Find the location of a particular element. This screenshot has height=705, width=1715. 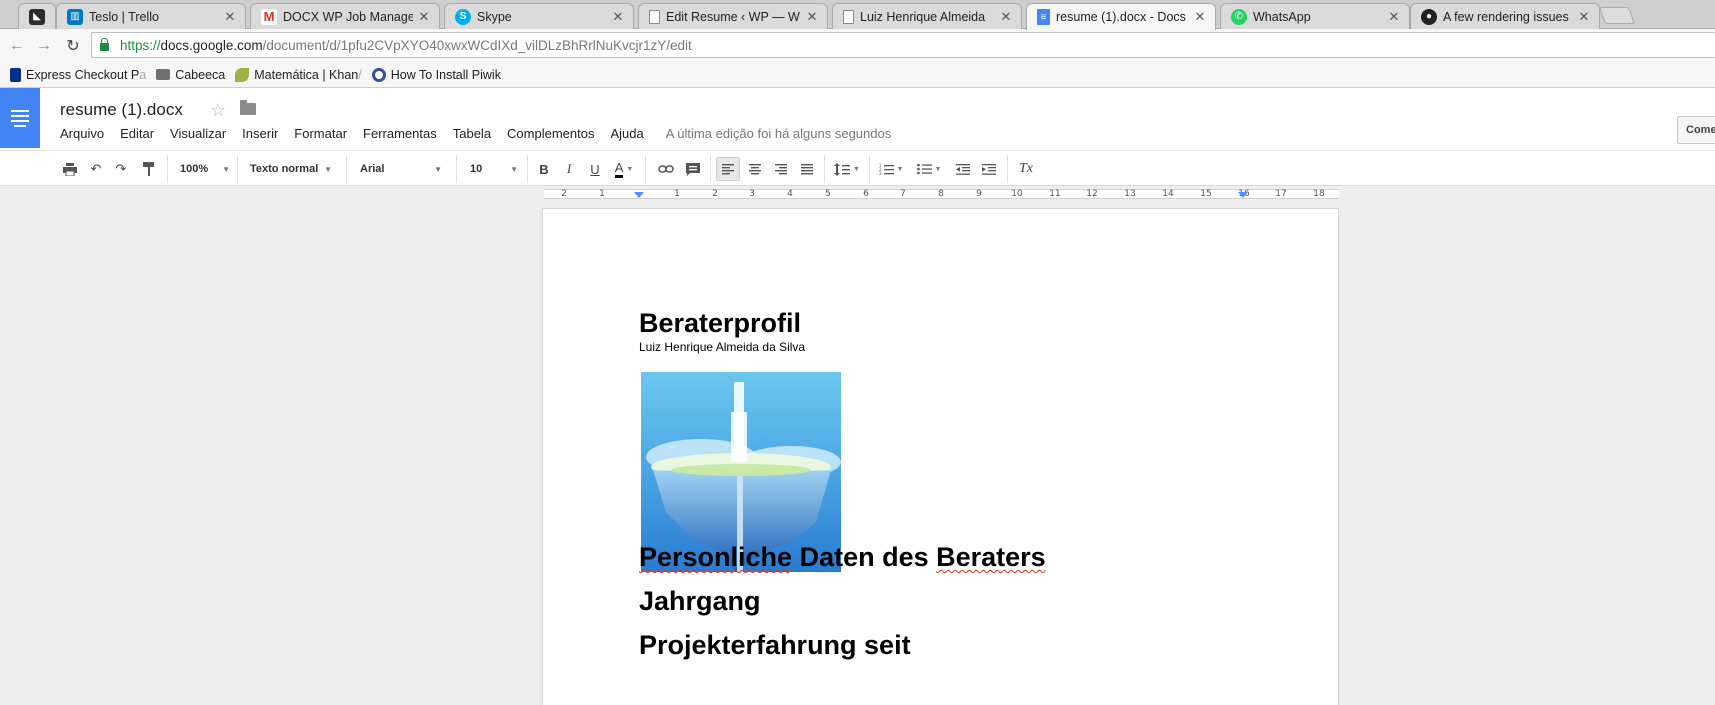

menu-ferramentas: Ferramentas is located at coordinates (400, 133).